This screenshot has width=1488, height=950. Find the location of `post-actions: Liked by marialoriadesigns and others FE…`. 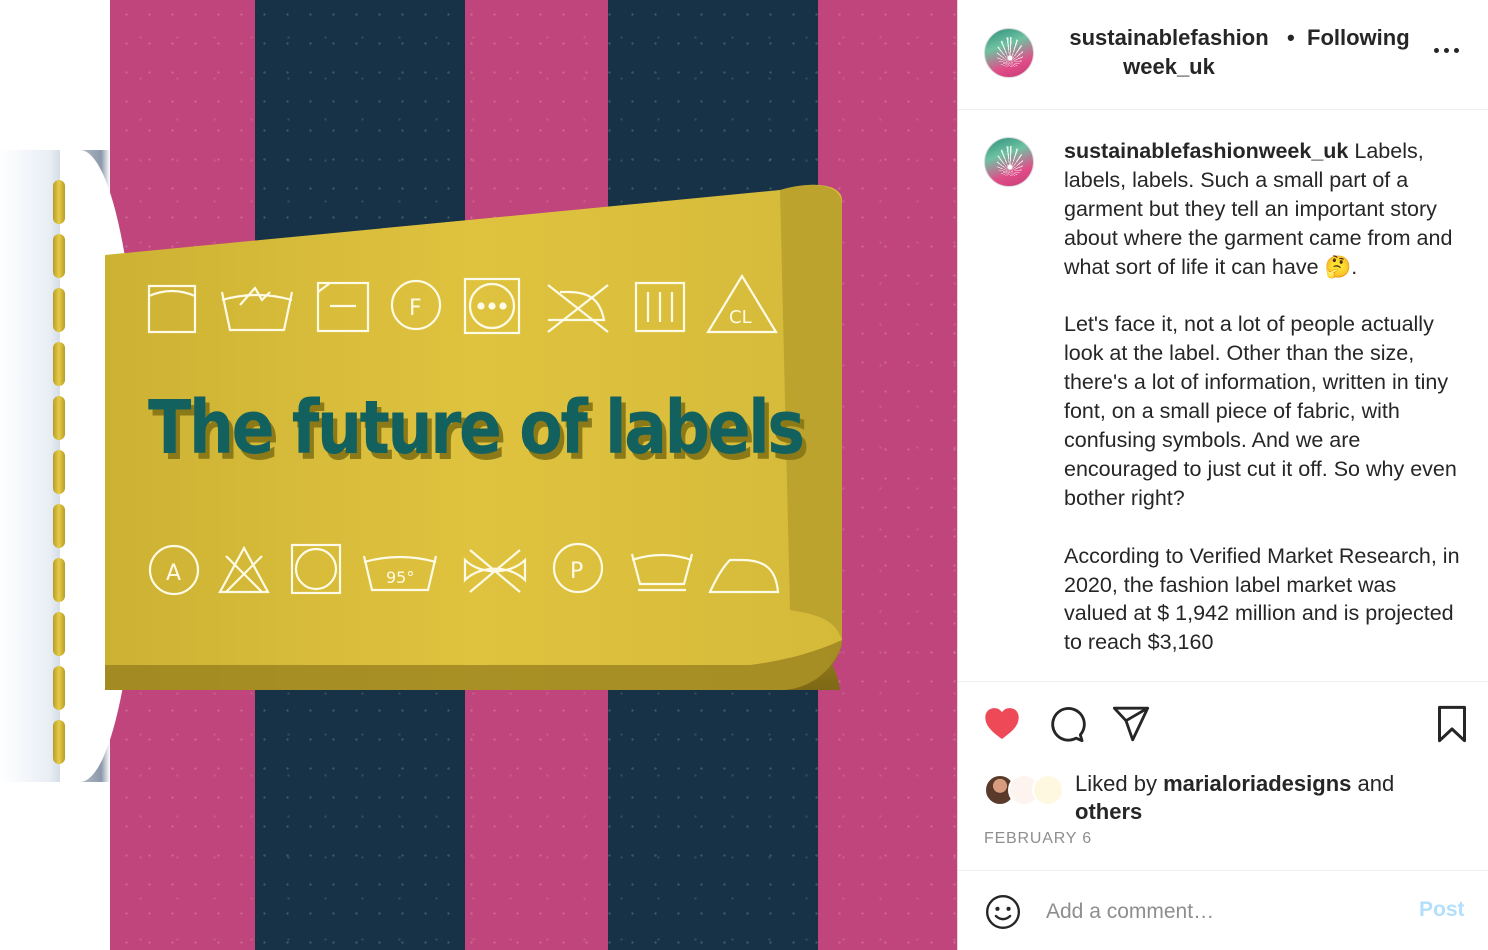

post-actions: Liked by marialoriadesigns and others FE… is located at coordinates (1223, 775).